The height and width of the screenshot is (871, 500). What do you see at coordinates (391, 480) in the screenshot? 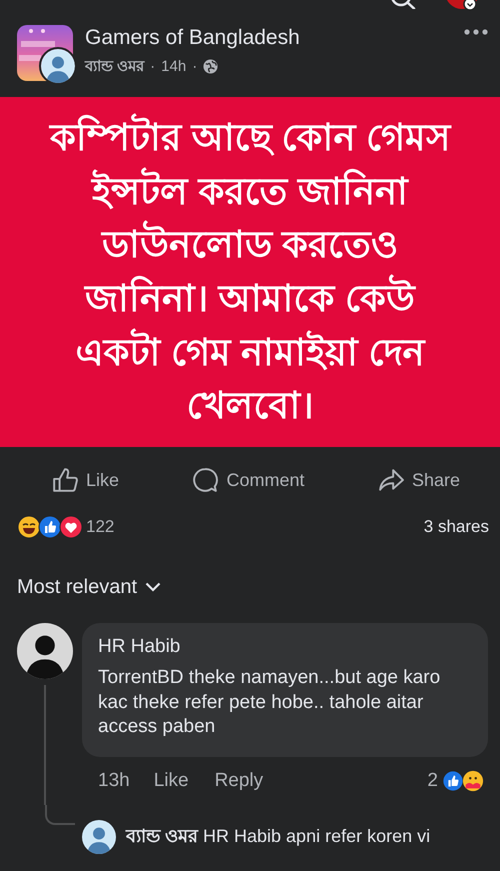
I see `arrow-icon` at bounding box center [391, 480].